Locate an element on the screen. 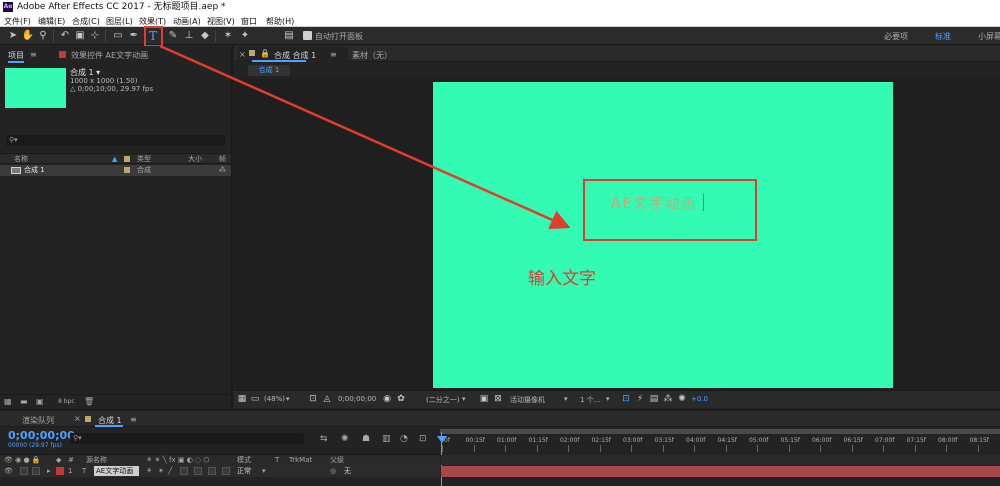 This screenshot has width=1000, height=486. exposure-value: +0.0 is located at coordinates (699, 399).